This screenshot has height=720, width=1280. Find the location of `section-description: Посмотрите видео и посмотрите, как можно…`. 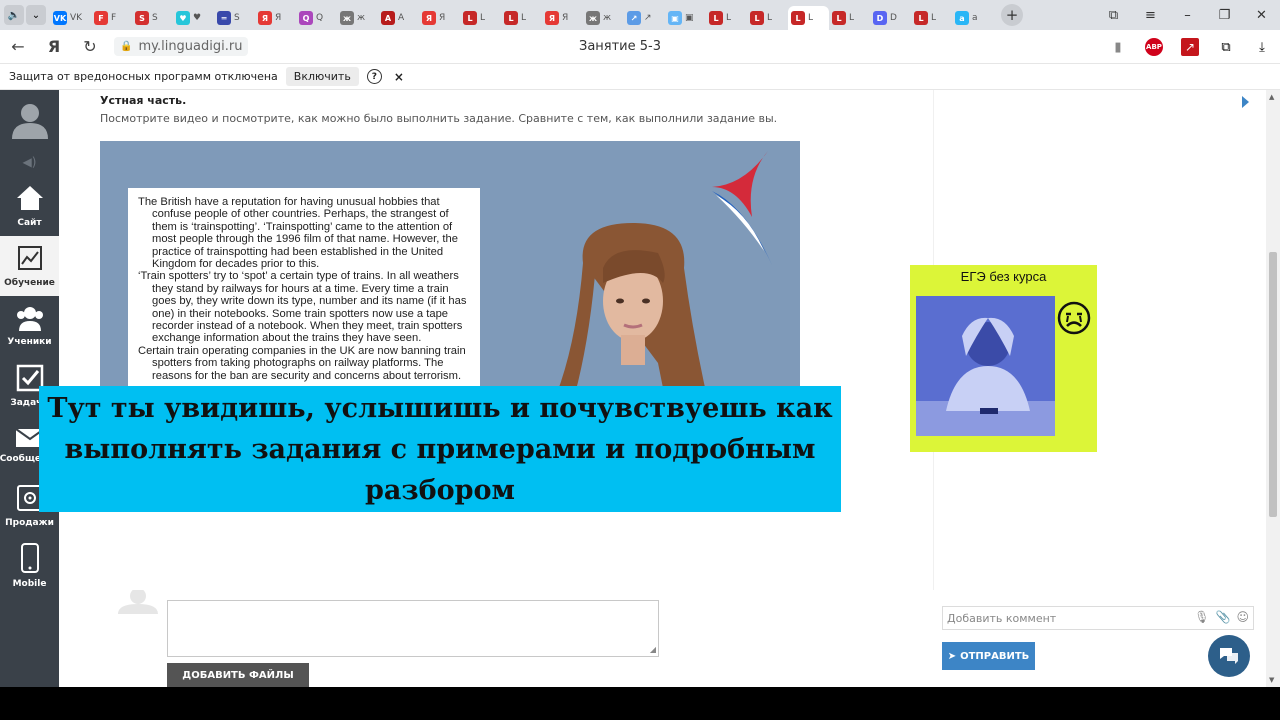

section-description: Посмотрите видео и посмотрите, как можно… is located at coordinates (439, 118).